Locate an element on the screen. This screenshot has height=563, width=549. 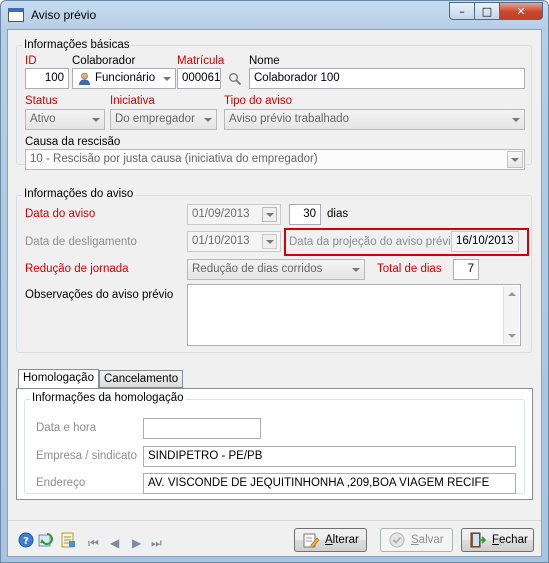
observacoes-scrollbar is located at coordinates (511, 315).